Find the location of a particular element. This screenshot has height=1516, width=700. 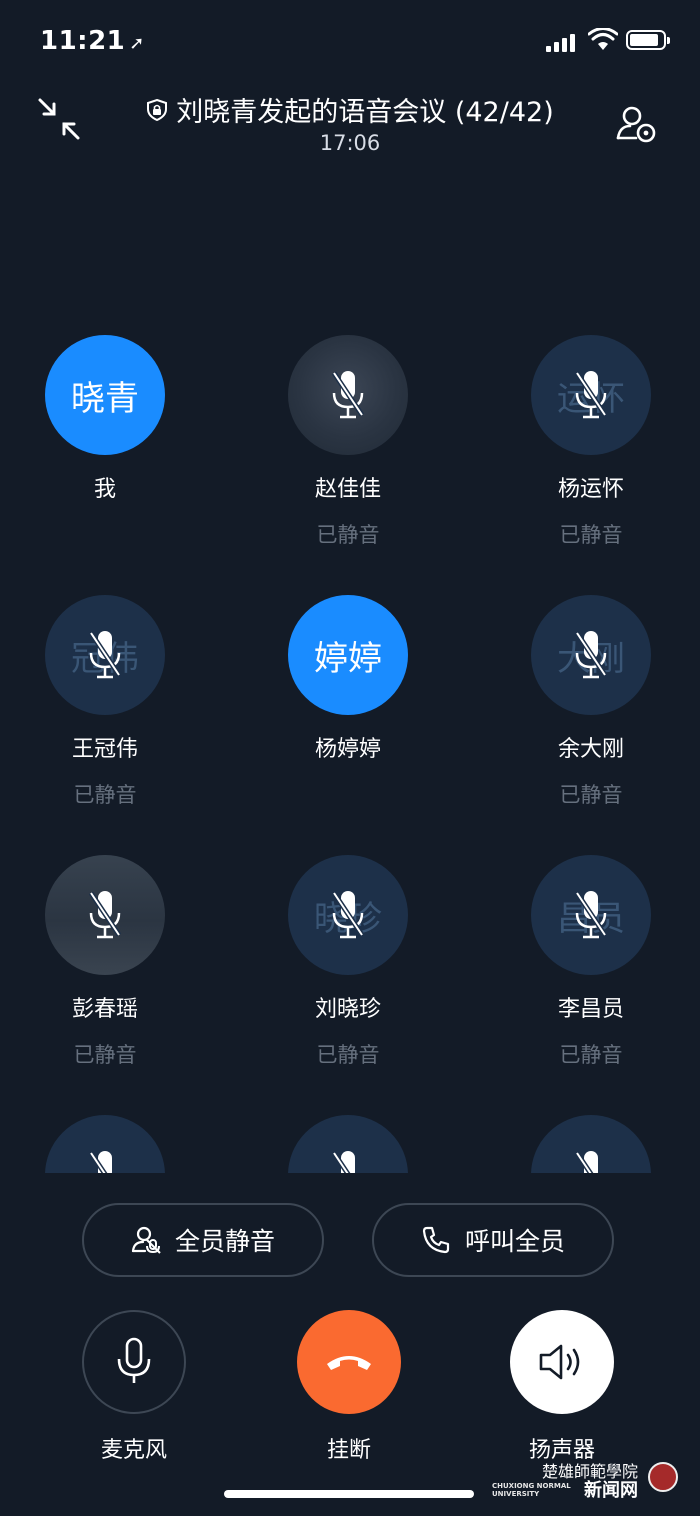

avatar: 婷婷 is located at coordinates (348, 655).